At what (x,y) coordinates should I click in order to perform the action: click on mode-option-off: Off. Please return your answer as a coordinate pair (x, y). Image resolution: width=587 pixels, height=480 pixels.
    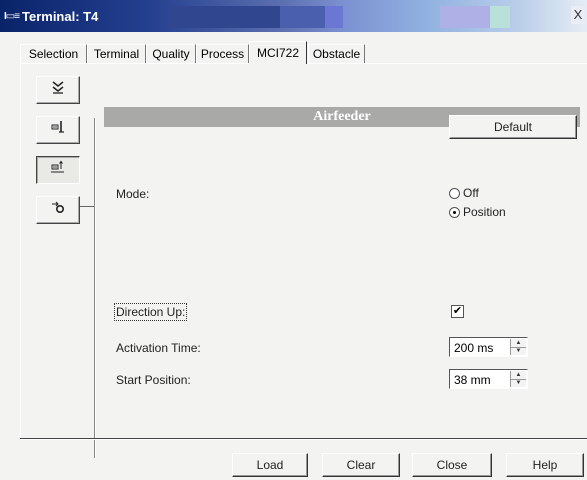
    Looking at the image, I should click on (471, 193).